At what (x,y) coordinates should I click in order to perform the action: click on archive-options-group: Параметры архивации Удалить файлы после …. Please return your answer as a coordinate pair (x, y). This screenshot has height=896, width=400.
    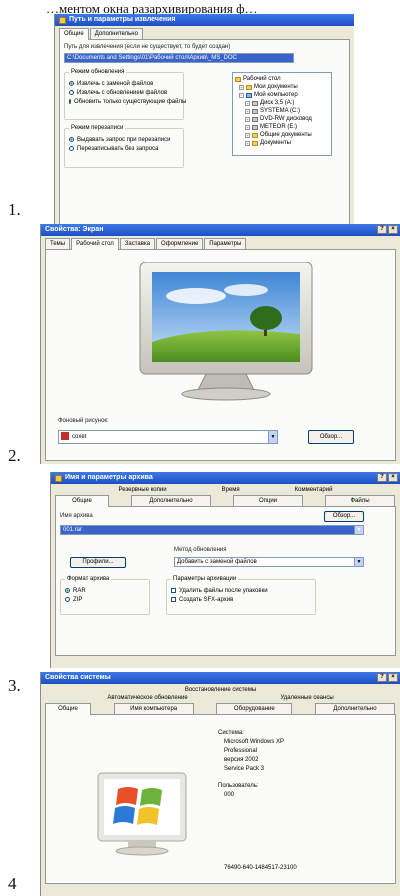
    Looking at the image, I should click on (241, 595).